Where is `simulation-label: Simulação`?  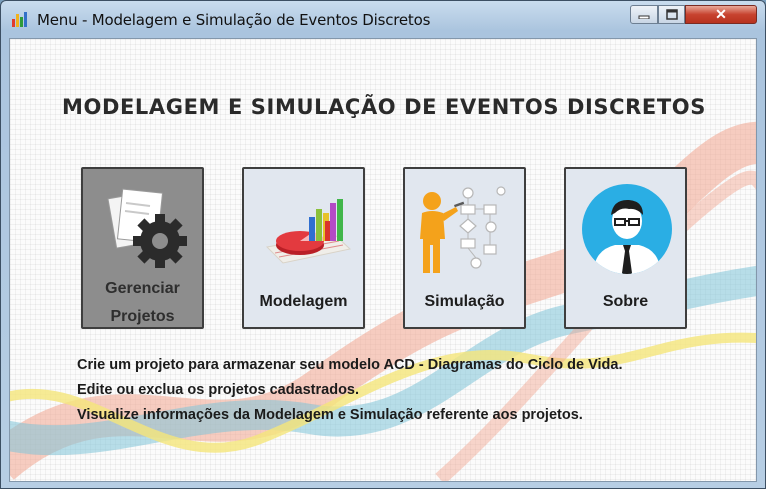 simulation-label: Simulação is located at coordinates (464, 301).